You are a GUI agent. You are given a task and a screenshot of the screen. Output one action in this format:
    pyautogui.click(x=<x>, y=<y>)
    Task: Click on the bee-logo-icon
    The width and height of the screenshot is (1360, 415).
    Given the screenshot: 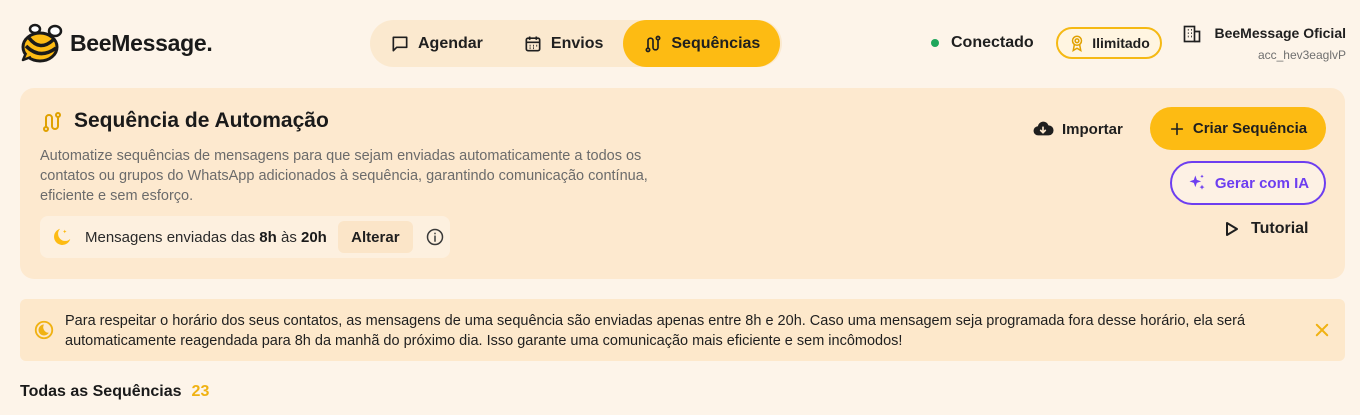 What is the action you would take?
    pyautogui.click(x=42, y=43)
    